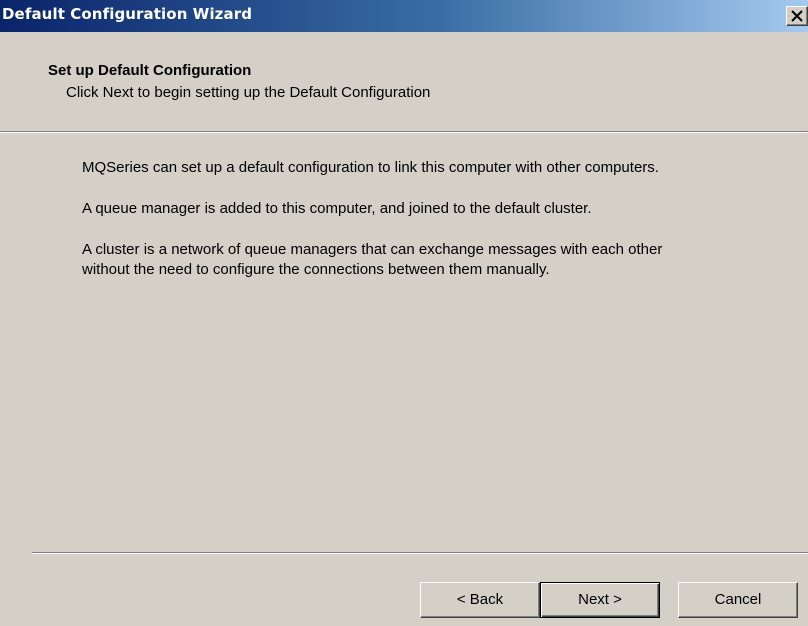  I want to click on window-title: Default Configuration Wizard, so click(127, 14).